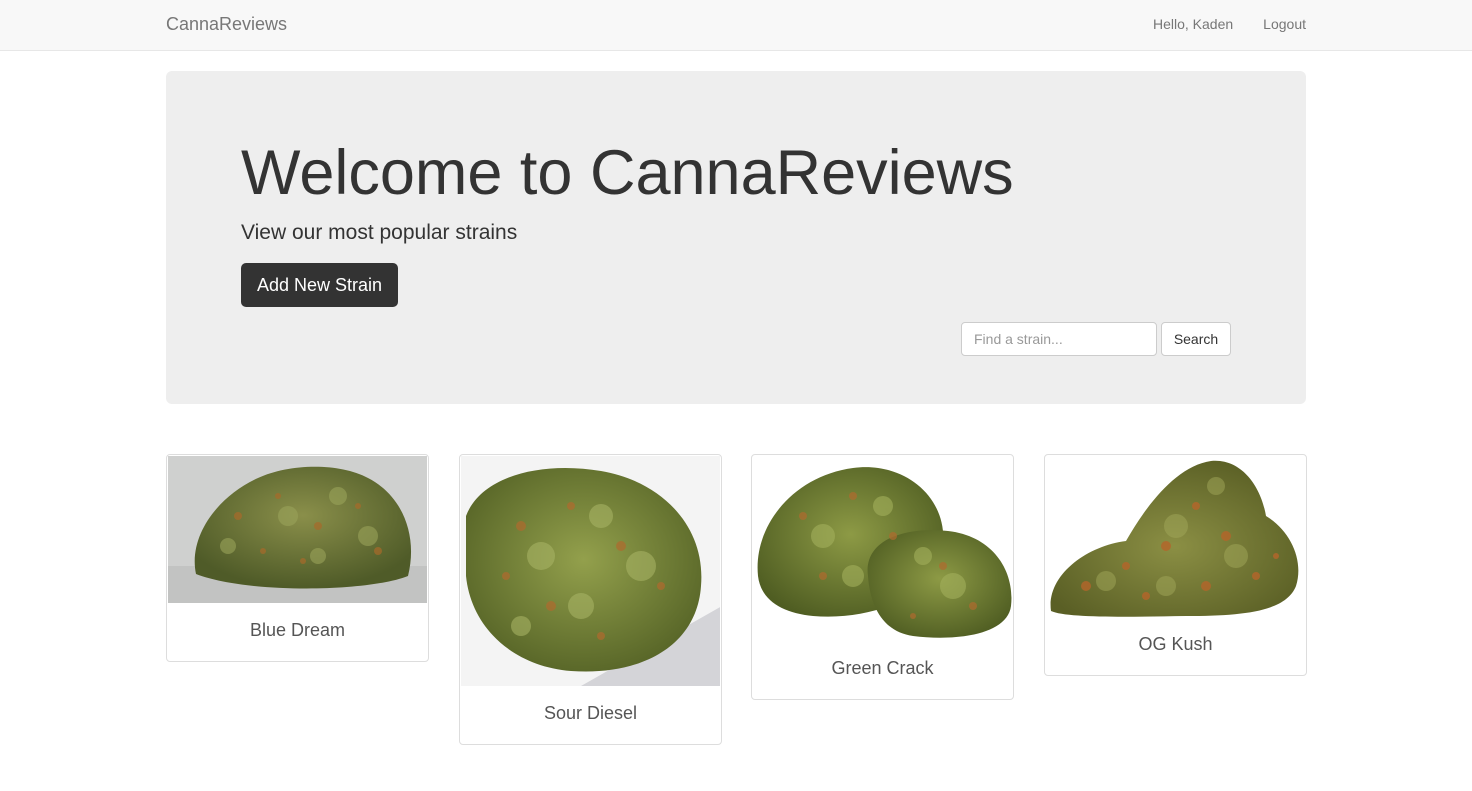  Describe the element at coordinates (1193, 24) in the screenshot. I see `user-greeting-link: Hello, Kaden` at that location.